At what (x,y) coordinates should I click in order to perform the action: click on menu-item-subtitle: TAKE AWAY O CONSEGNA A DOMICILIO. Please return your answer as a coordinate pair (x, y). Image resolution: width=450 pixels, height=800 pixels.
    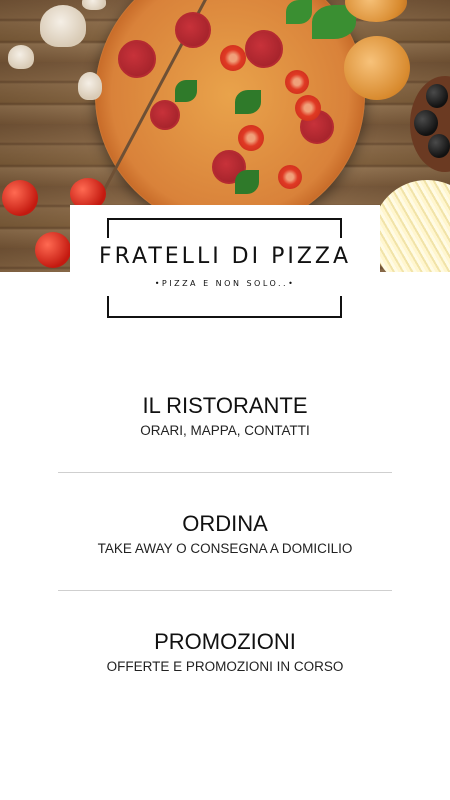
    Looking at the image, I should click on (225, 548).